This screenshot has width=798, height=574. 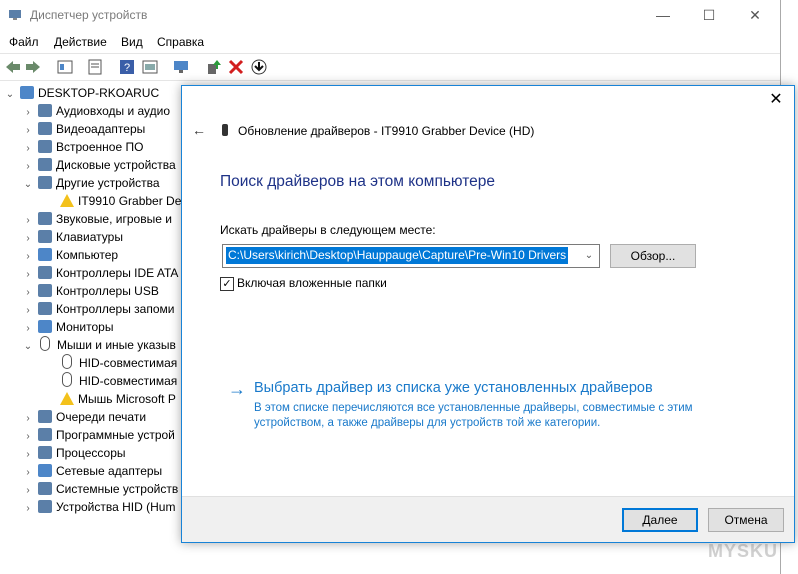 I want to click on tree-item: › Очереди печати, so click(x=84, y=417).